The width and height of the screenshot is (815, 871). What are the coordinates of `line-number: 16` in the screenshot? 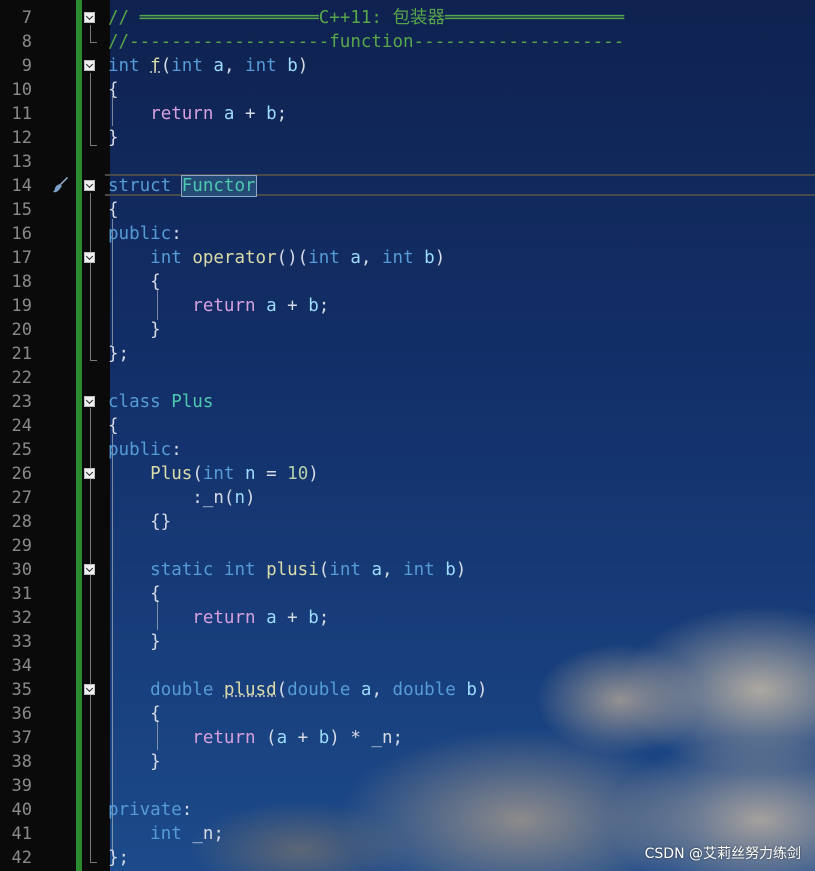 It's located at (21, 234).